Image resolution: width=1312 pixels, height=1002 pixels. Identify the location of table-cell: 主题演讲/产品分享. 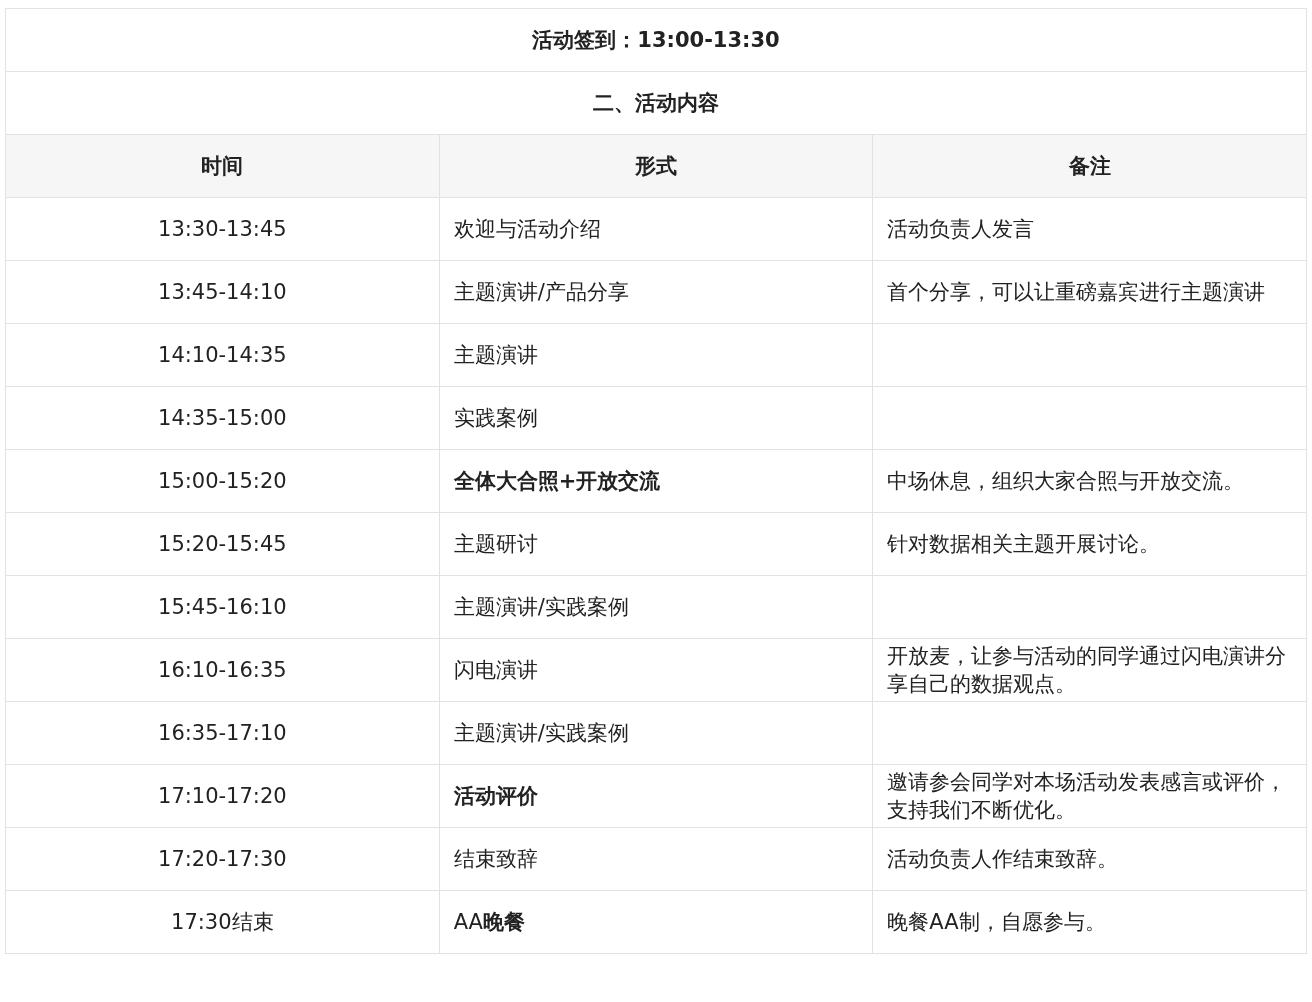
(656, 292).